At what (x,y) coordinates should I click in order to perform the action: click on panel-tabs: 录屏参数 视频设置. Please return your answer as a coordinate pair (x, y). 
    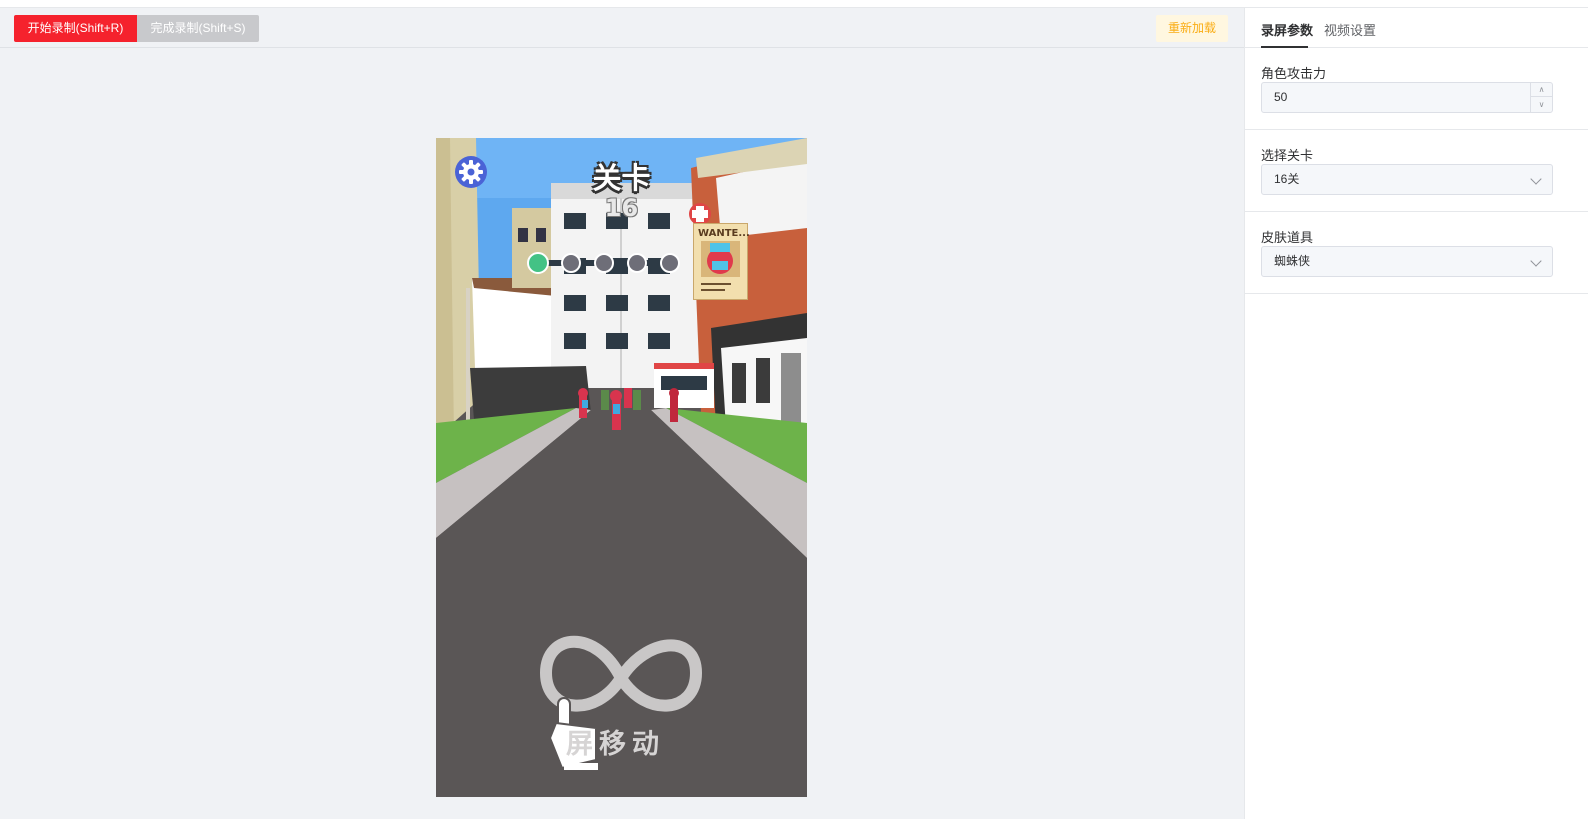
    Looking at the image, I should click on (1416, 28).